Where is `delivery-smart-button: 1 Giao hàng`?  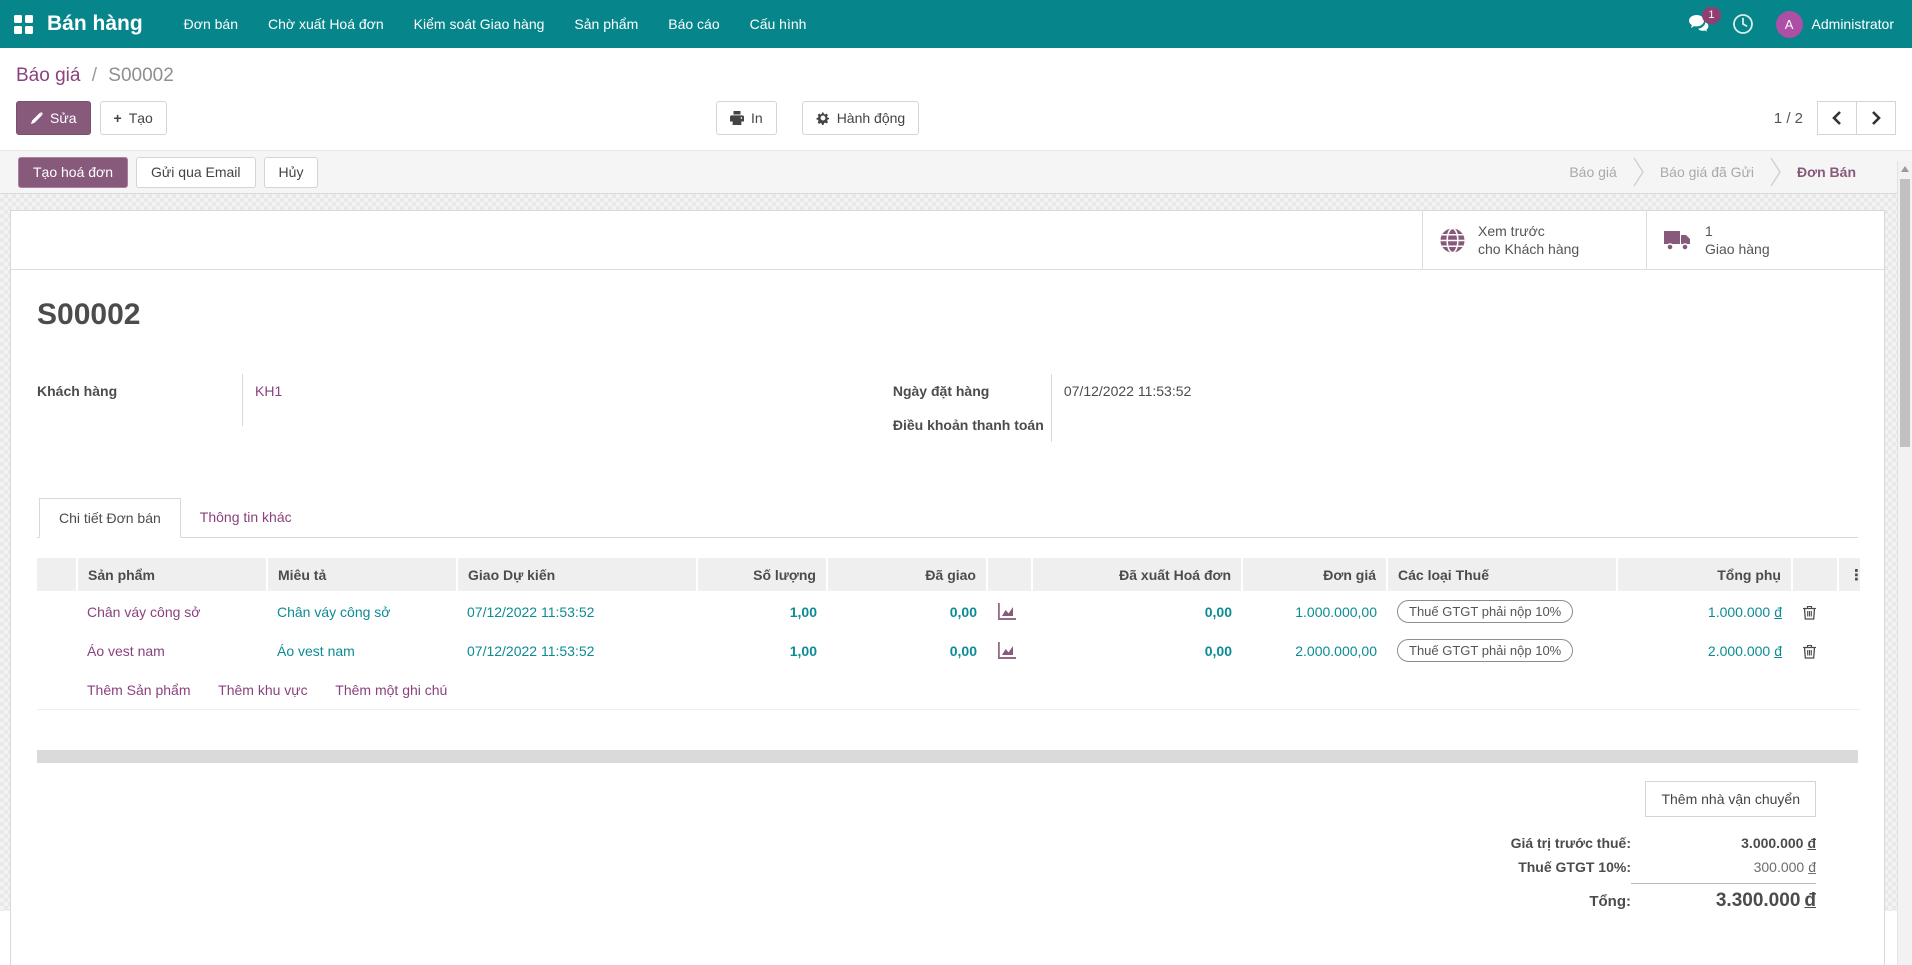 delivery-smart-button: 1 Giao hàng is located at coordinates (1765, 240).